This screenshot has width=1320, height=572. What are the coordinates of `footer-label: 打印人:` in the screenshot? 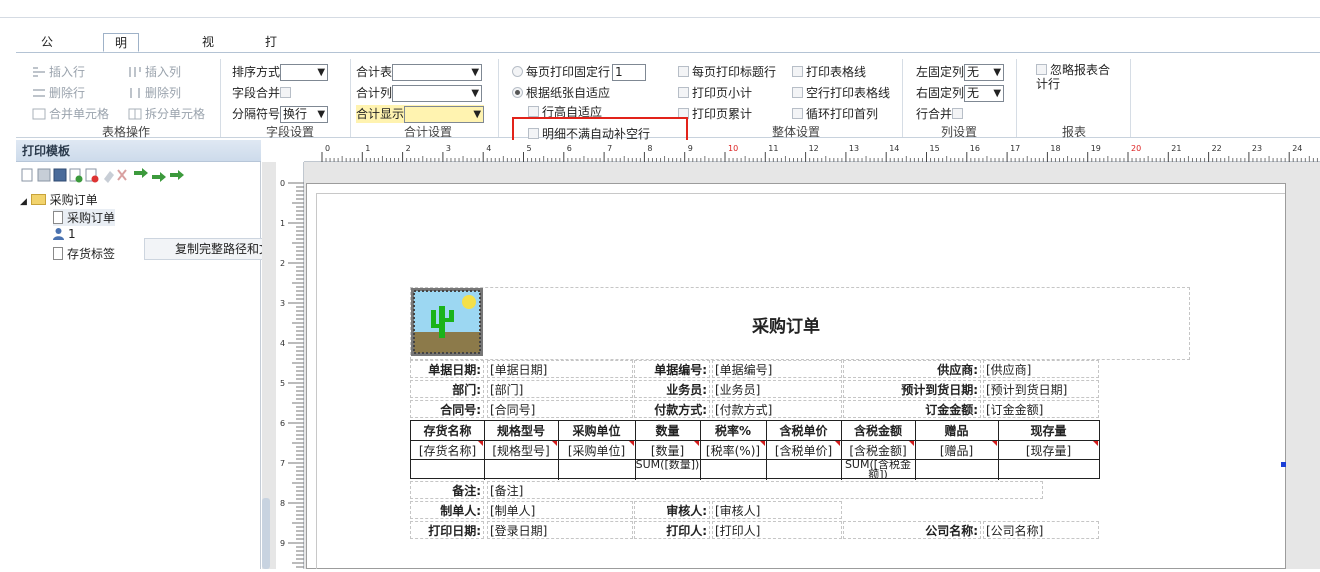 It's located at (672, 530).